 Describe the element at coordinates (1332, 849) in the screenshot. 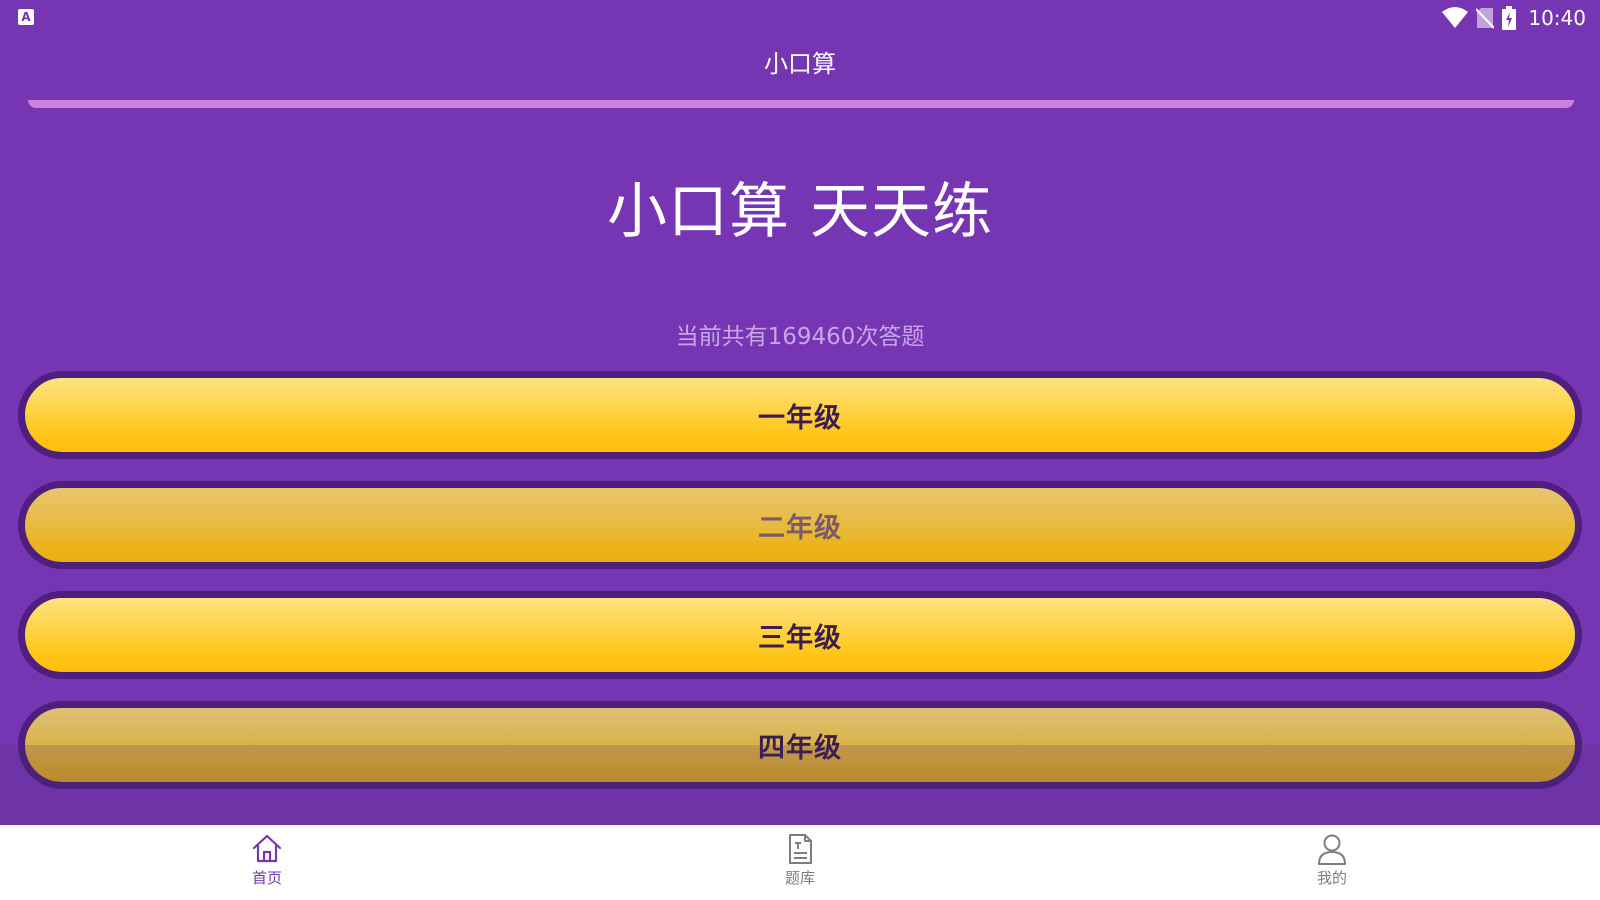

I see `user-icon` at that location.